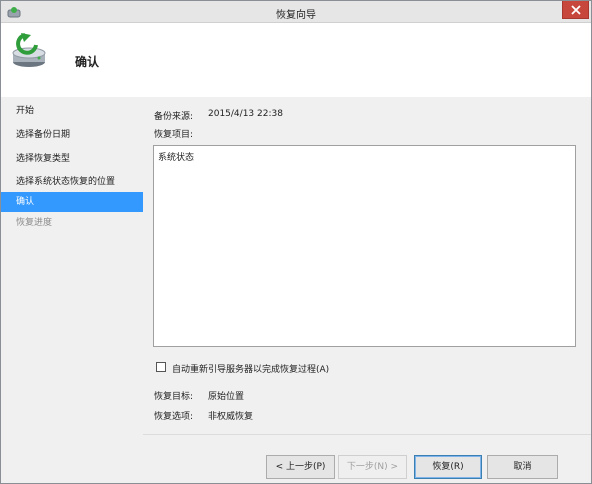  What do you see at coordinates (87, 62) in the screenshot?
I see `page-title: 确认` at bounding box center [87, 62].